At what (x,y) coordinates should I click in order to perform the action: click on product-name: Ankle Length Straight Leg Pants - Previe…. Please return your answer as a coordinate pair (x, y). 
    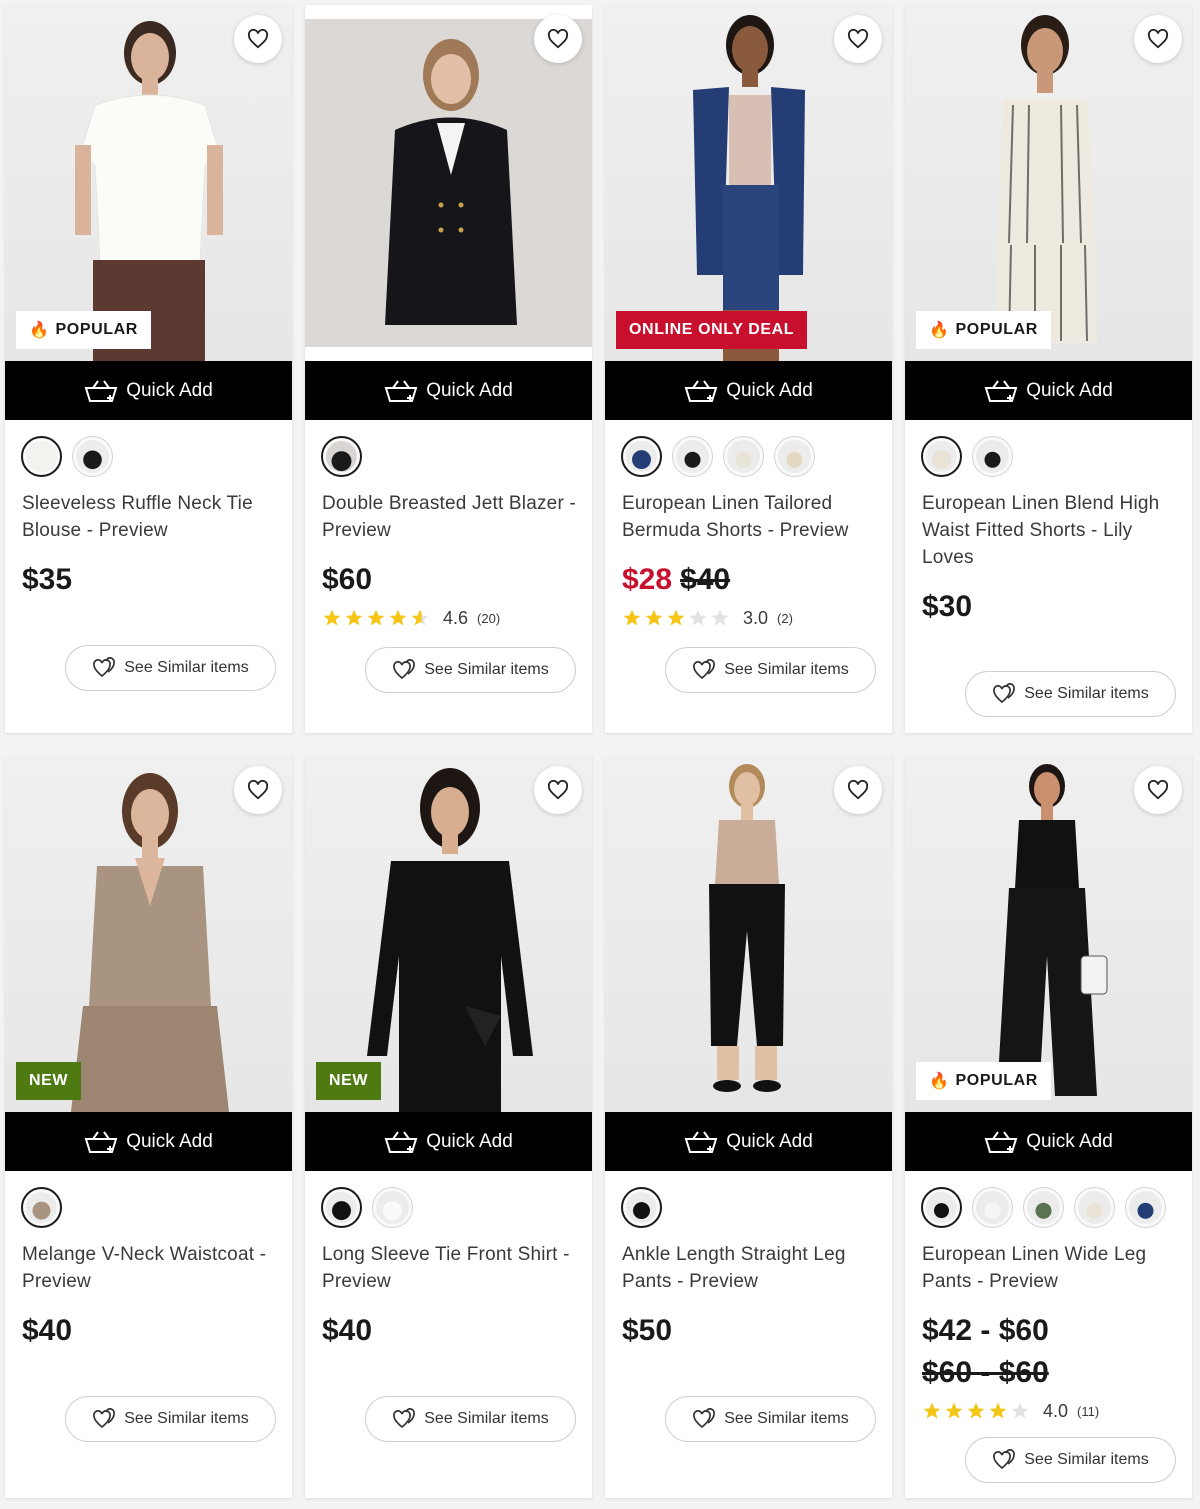
    Looking at the image, I should click on (748, 1263).